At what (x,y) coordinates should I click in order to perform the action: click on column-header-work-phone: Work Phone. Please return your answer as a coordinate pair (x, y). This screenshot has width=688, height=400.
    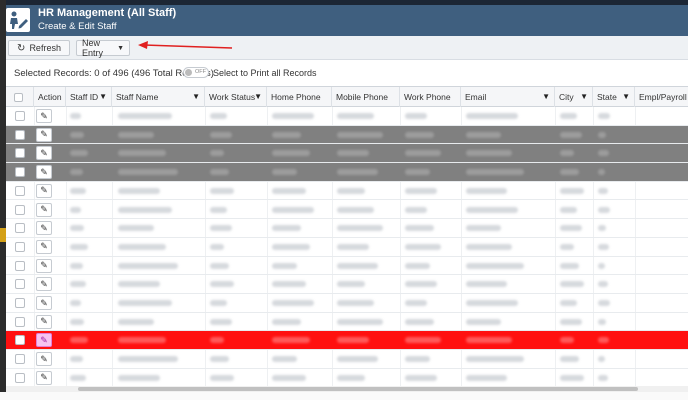
    Looking at the image, I should click on (430, 97).